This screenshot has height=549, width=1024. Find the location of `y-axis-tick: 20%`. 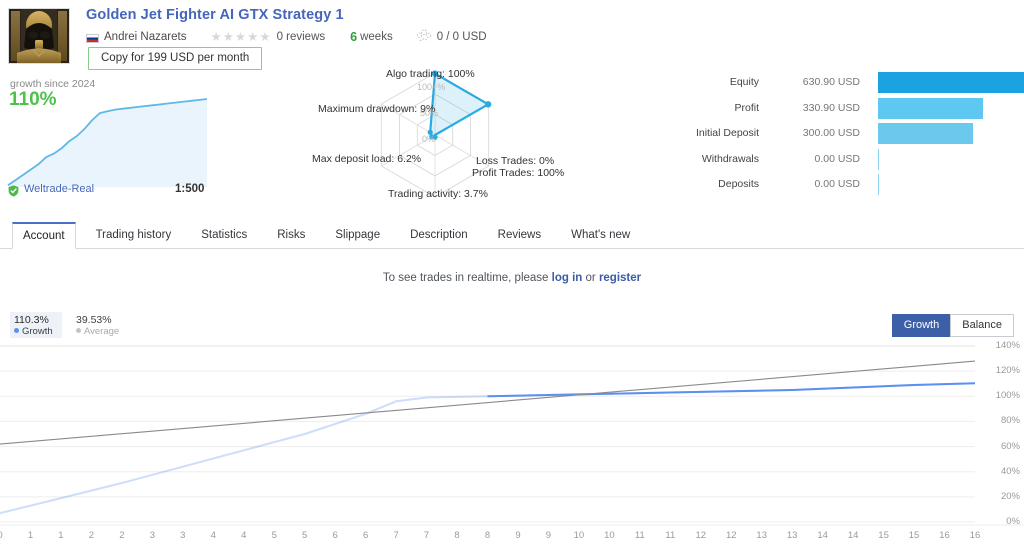

y-axis-tick: 20% is located at coordinates (1010, 496).